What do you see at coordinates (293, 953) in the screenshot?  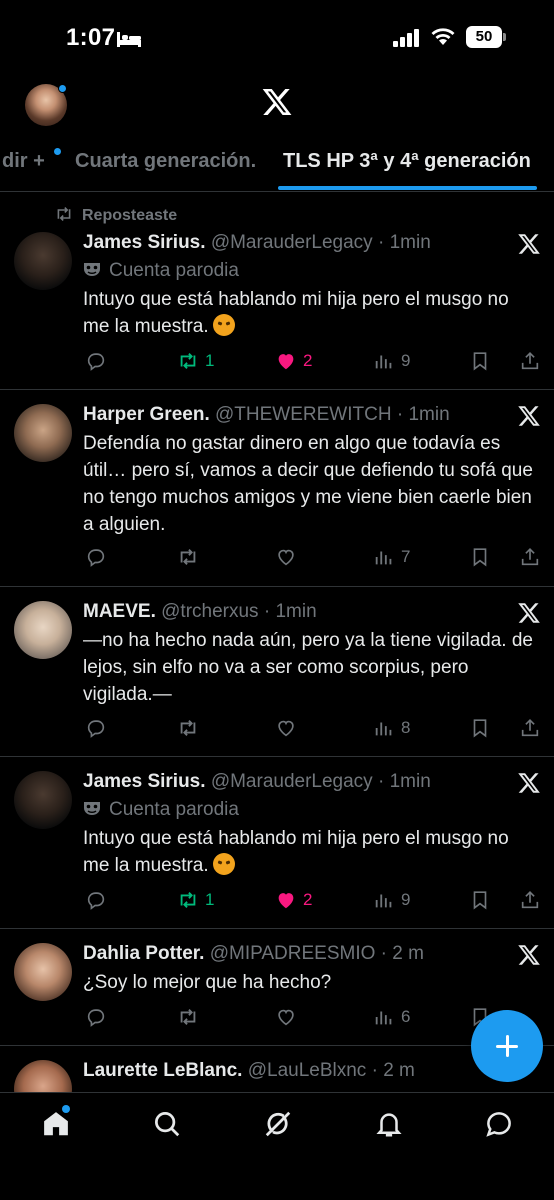 I see `handle: @MIPADREESMIO` at bounding box center [293, 953].